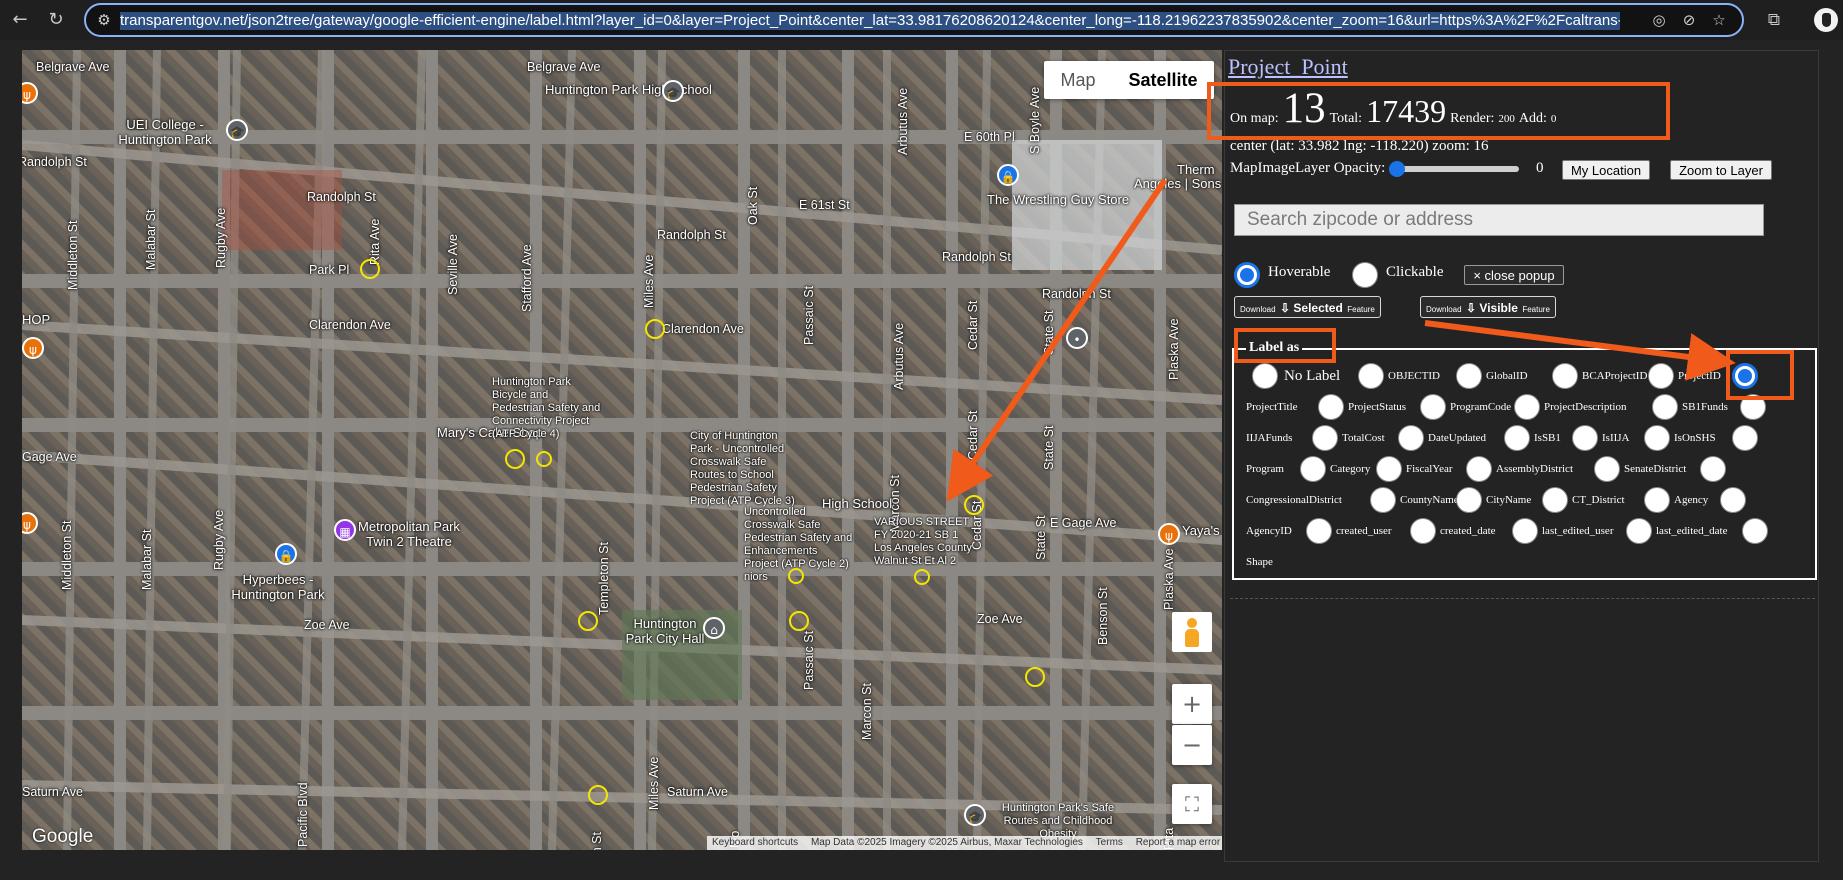 The height and width of the screenshot is (880, 1843). Describe the element at coordinates (1719, 20) in the screenshot. I see `bookmark-star-icon: ☆` at that location.